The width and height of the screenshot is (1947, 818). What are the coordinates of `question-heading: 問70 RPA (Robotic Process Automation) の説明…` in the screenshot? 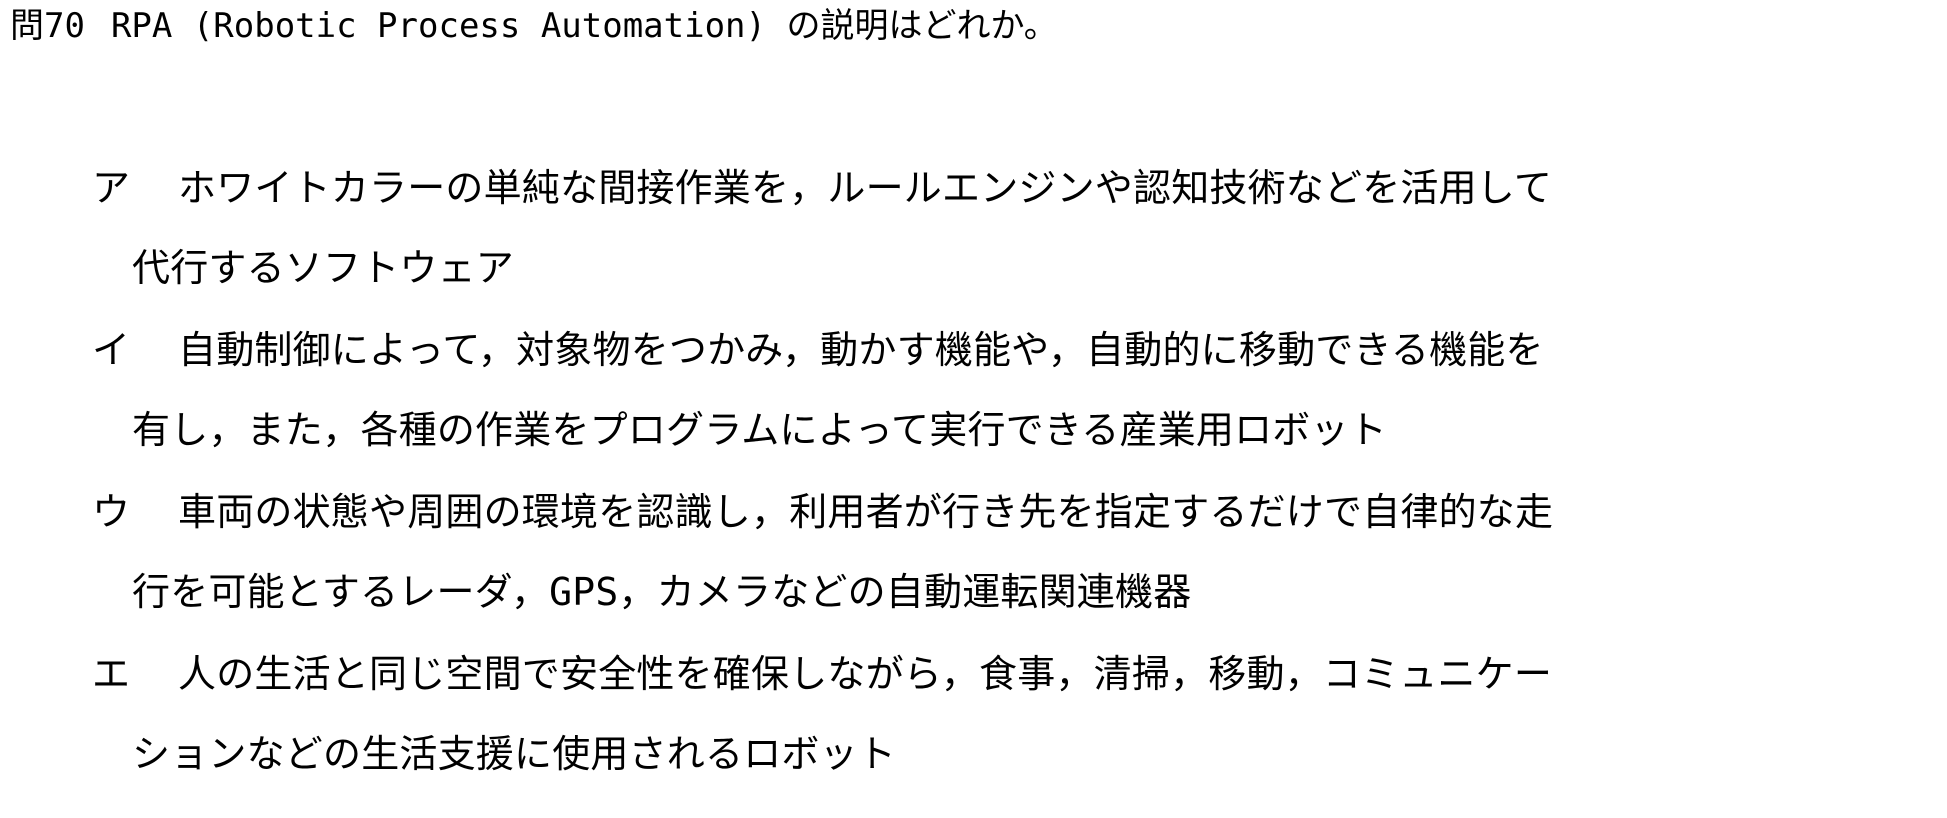 It's located at (534, 23).